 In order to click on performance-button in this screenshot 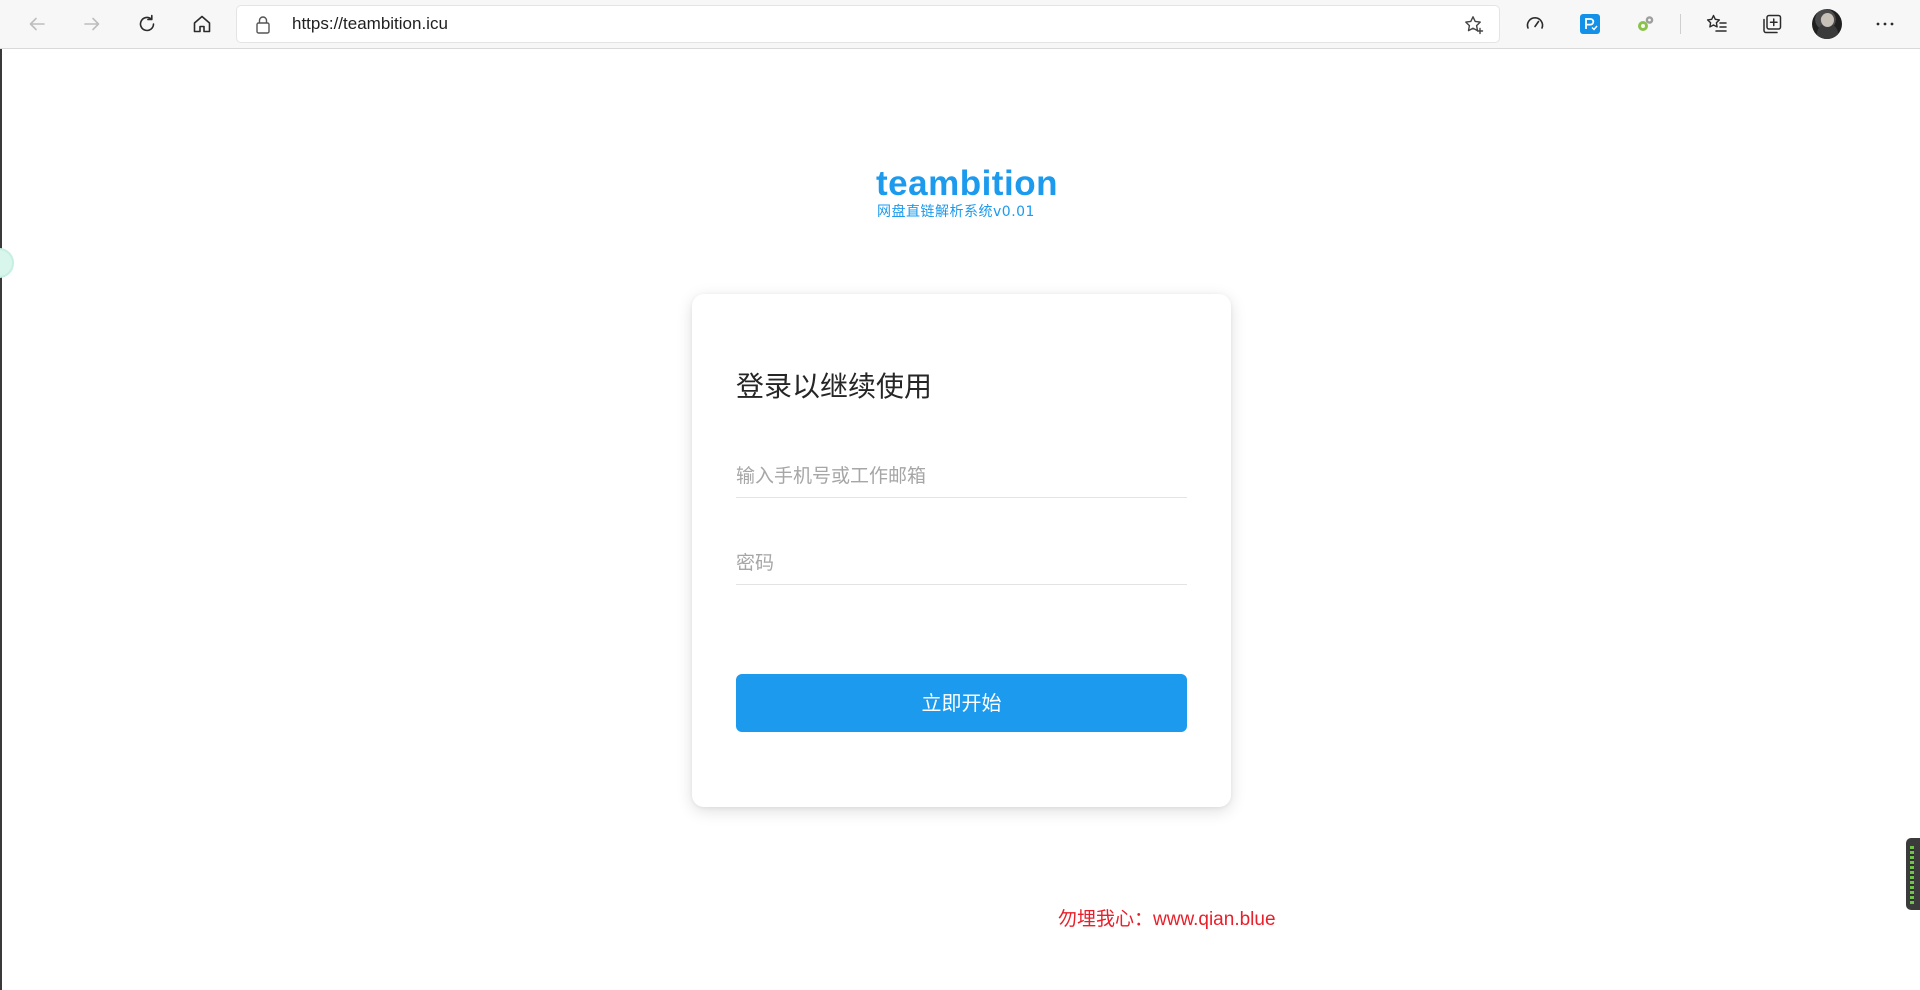, I will do `click(1535, 24)`.